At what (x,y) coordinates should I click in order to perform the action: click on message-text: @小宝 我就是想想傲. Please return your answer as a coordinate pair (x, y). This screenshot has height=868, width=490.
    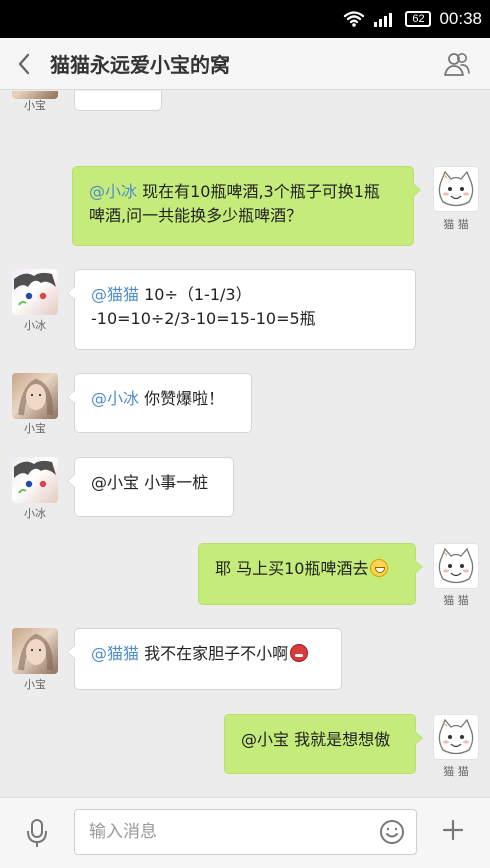
    Looking at the image, I should click on (316, 739).